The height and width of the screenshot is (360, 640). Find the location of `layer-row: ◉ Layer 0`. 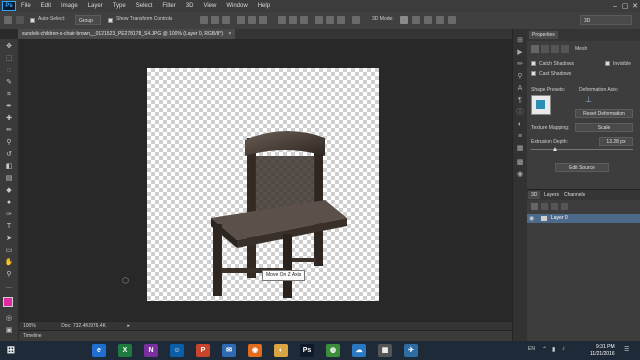

layer-row: ◉ Layer 0 is located at coordinates (583, 218).